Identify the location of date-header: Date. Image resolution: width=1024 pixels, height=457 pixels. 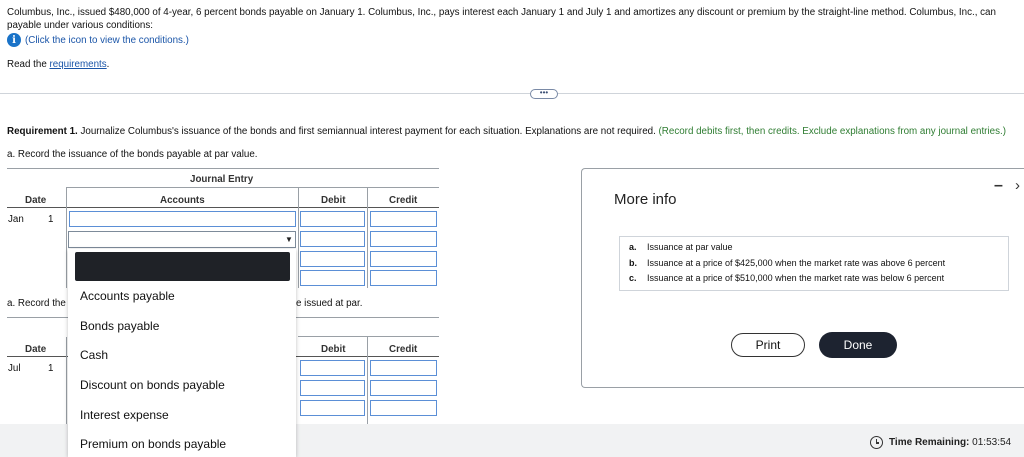
(36, 200).